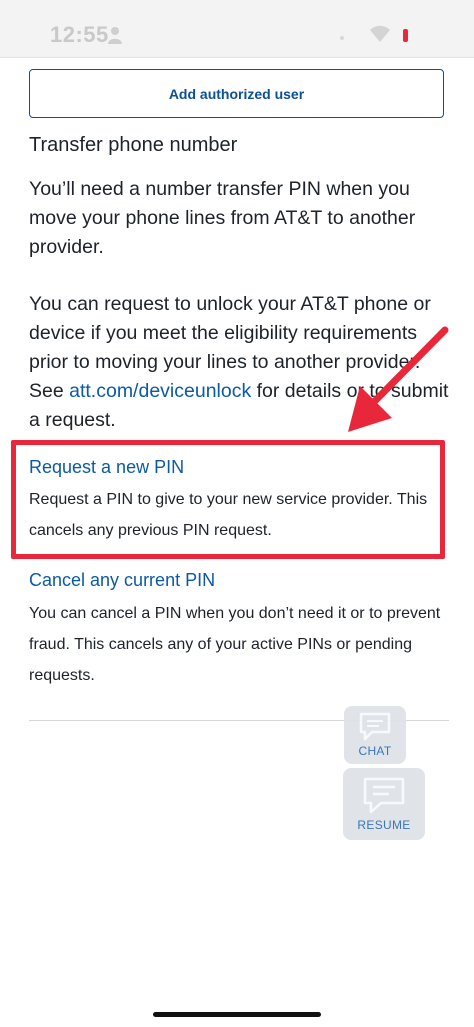 The height and width of the screenshot is (1027, 474). I want to click on resume-label: RESUME, so click(384, 825).